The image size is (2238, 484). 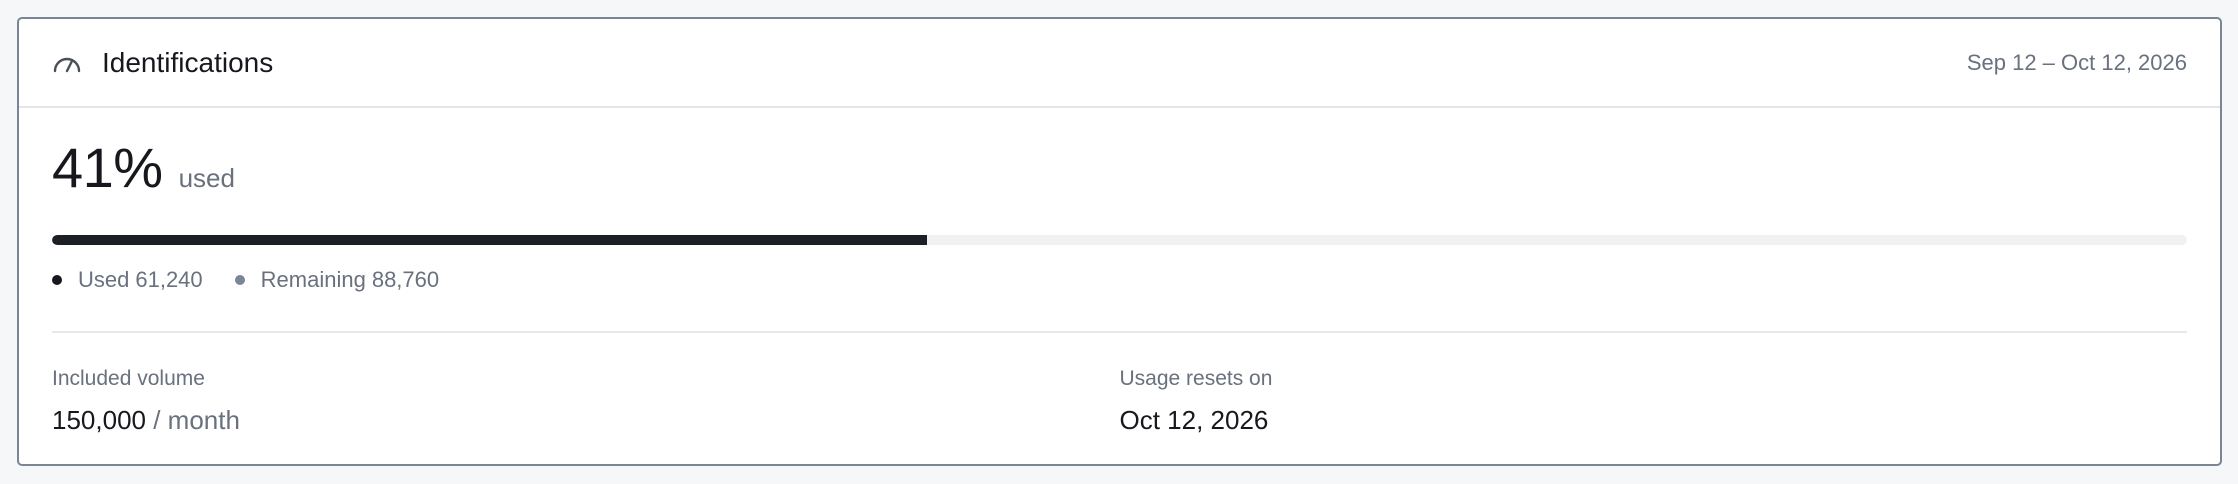 I want to click on legend-remaining-value: 88,760, so click(x=405, y=279).